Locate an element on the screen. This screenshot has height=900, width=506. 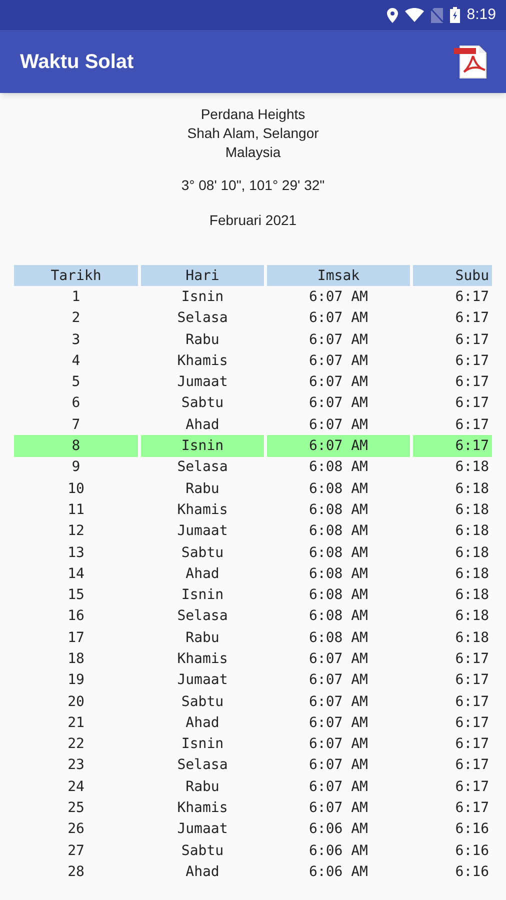
table-cell-text: 12 is located at coordinates (76, 532).